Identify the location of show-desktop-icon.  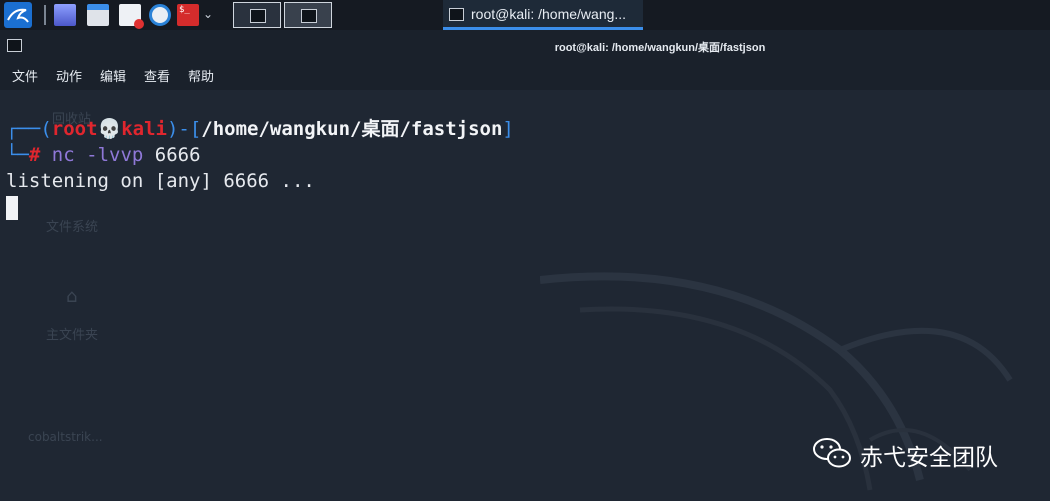
(65, 15).